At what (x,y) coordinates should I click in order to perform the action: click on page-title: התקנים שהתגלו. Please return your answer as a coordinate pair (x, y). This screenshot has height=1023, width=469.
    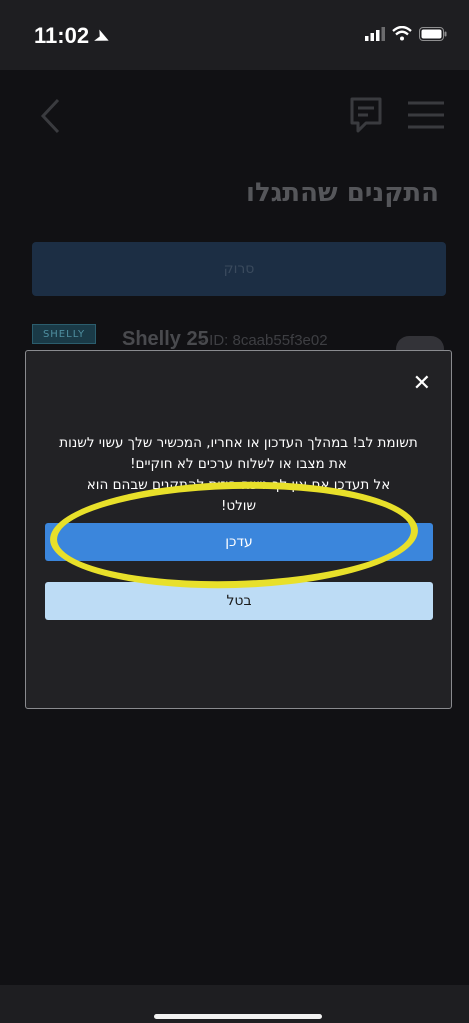
    Looking at the image, I should click on (342, 193).